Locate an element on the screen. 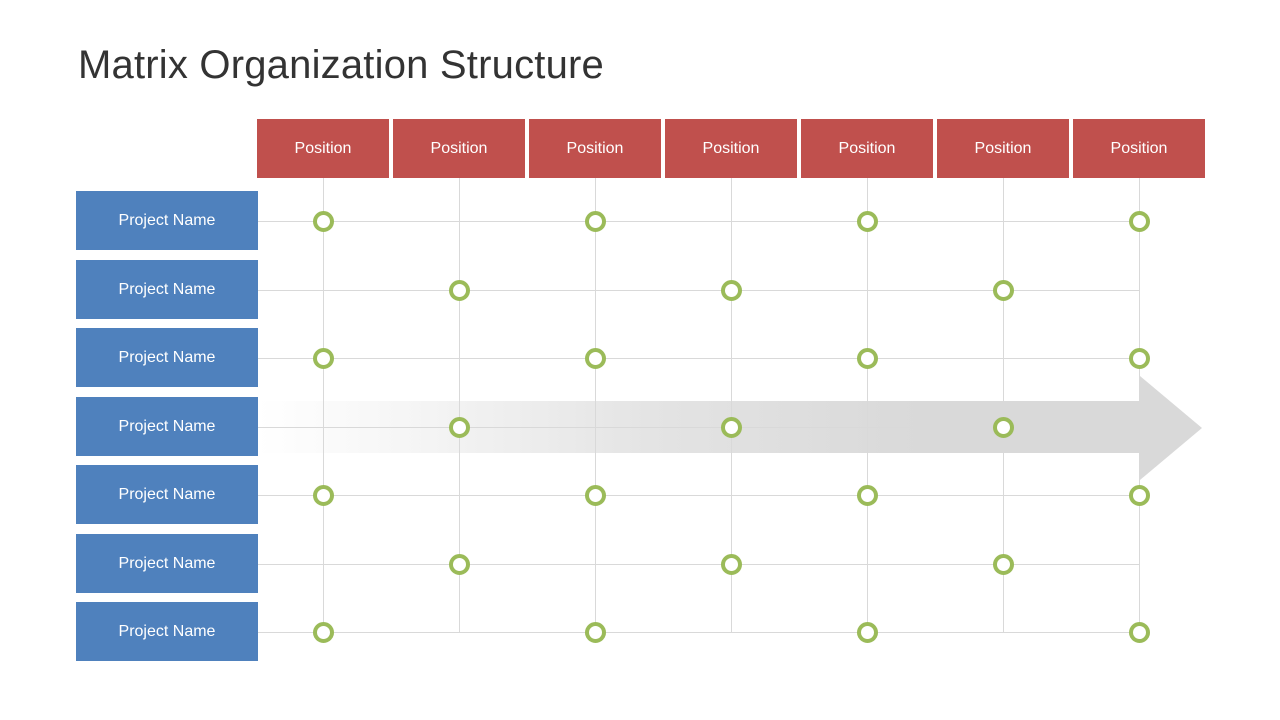  node-circle-r7-c5 is located at coordinates (867, 632).